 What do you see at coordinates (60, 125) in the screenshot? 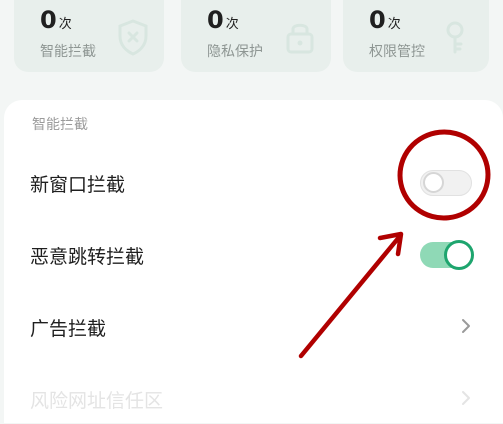
I see `section-title: 智能拦截` at bounding box center [60, 125].